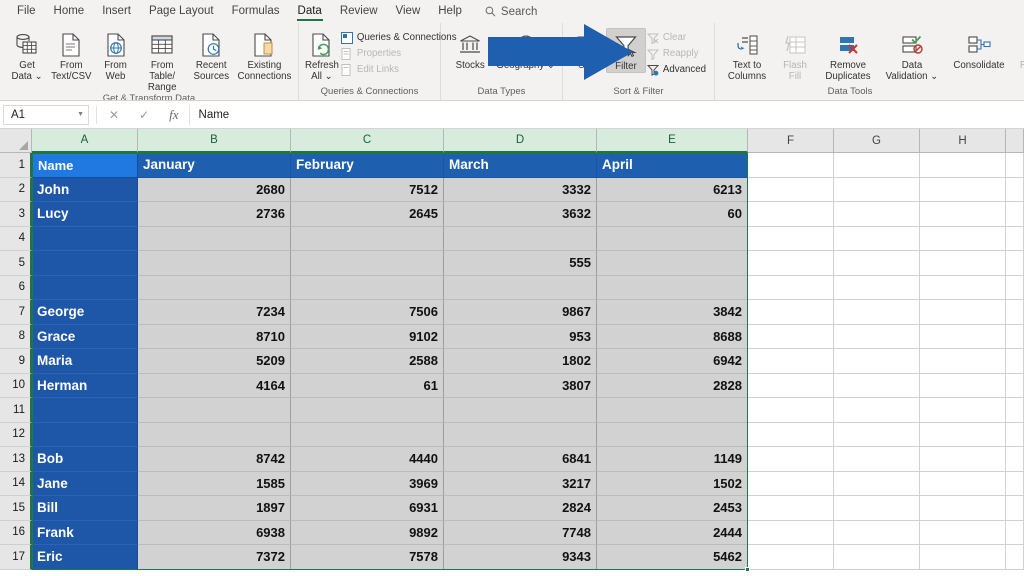  I want to click on row-header-8: 8, so click(16, 336).